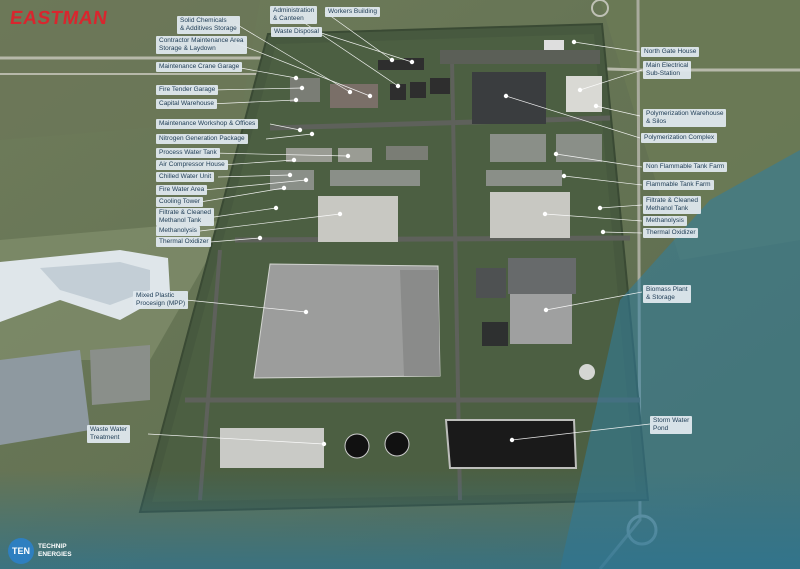  I want to click on label-polymerization-warehouse: Polymerization Warehouse & Silos, so click(685, 118).